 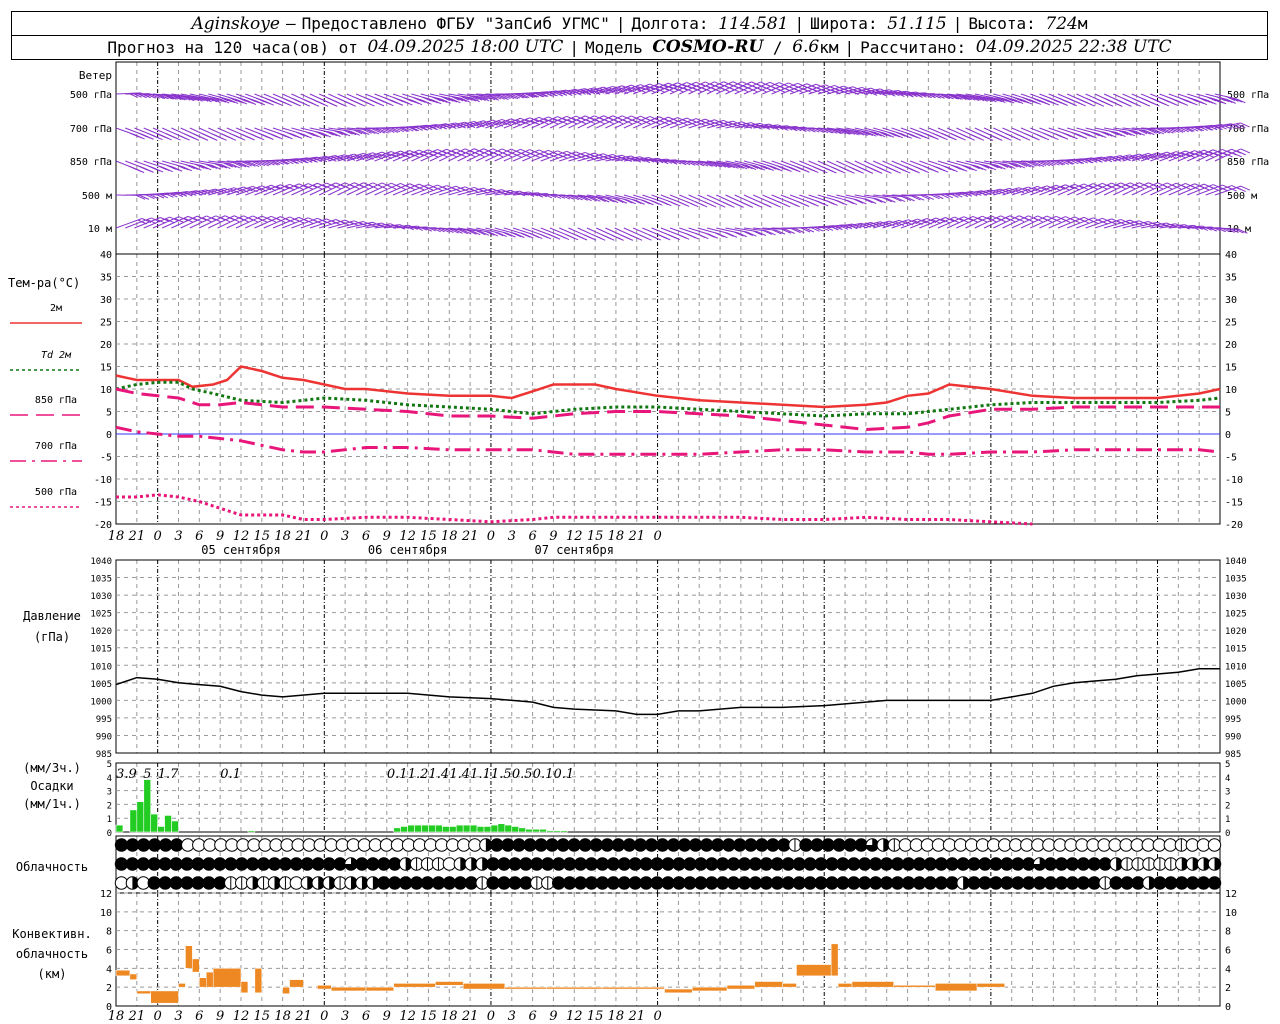 I want to click on precip-3h-total: 1.7, so click(x=168, y=774).